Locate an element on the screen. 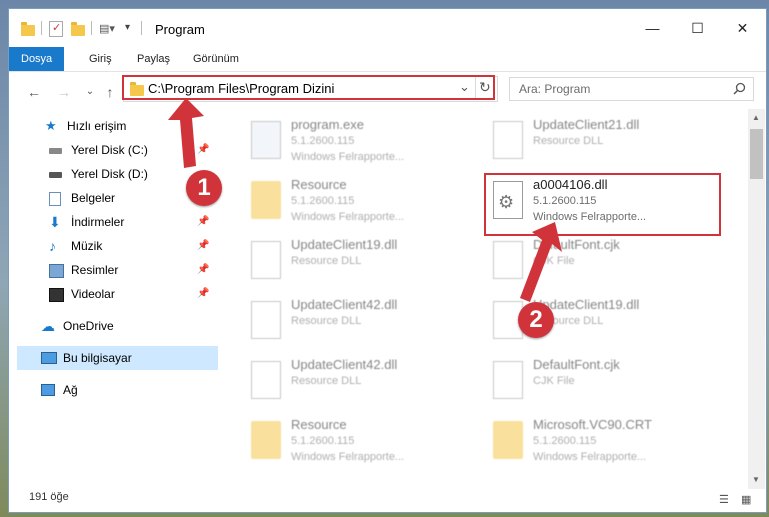 The width and height of the screenshot is (769, 517). step-marker-2: 2 is located at coordinates (536, 320).